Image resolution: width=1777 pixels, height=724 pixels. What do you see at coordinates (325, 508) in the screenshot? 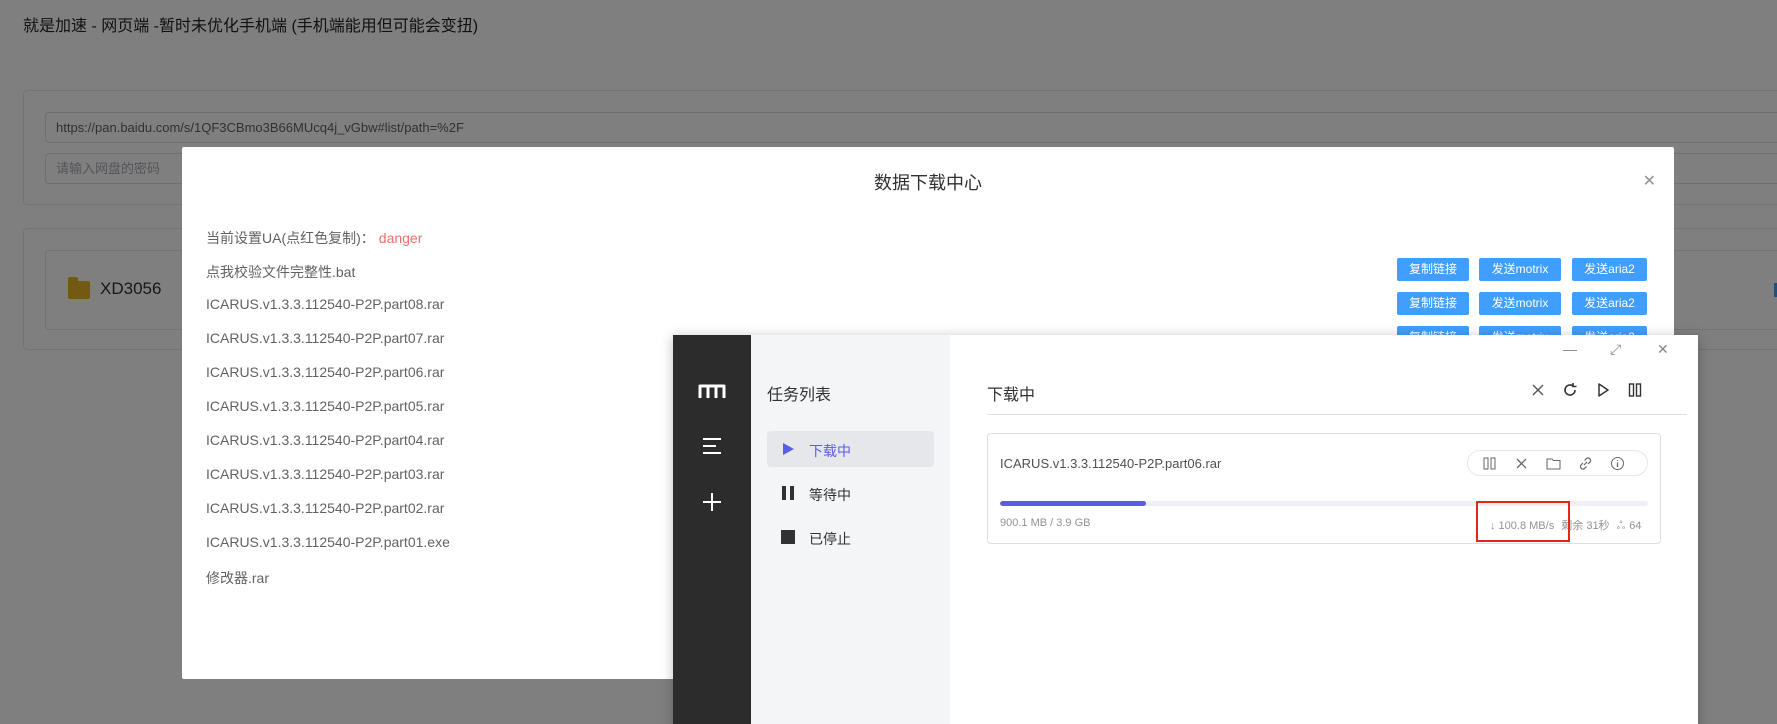
I see `file-row: ICARUS.v1.3.3.112540-P2P.part02.rar` at bounding box center [325, 508].